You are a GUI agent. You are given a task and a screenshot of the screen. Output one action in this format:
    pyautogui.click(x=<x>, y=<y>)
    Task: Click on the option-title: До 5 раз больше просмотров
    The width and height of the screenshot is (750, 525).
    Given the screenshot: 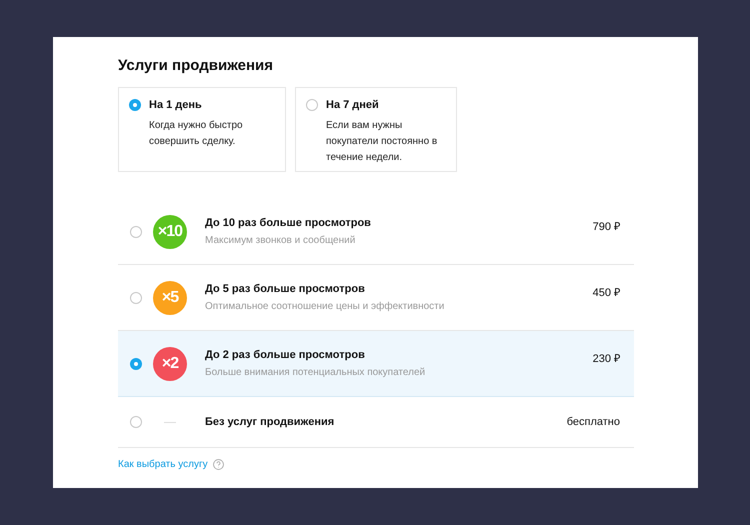 What is the action you would take?
    pyautogui.click(x=285, y=289)
    